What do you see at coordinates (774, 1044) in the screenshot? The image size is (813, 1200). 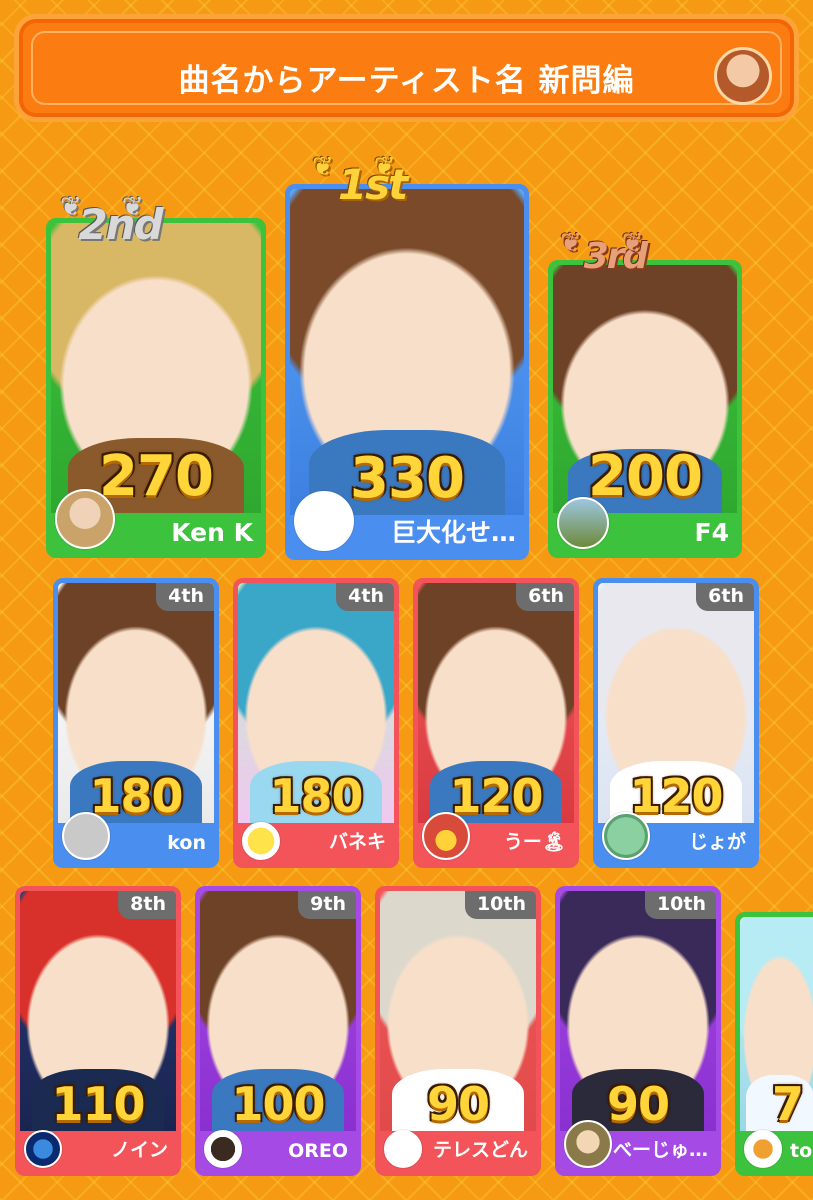 I see `ranking-card-partial: 7 to` at bounding box center [774, 1044].